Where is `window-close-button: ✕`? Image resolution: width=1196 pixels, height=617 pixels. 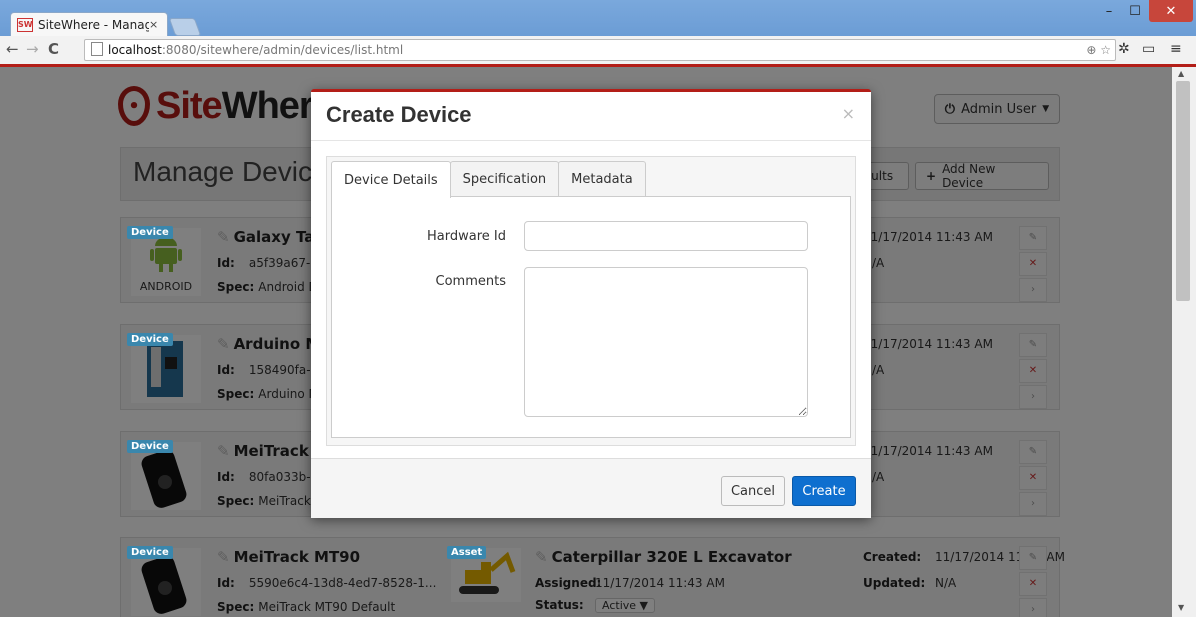 window-close-button: ✕ is located at coordinates (1171, 11).